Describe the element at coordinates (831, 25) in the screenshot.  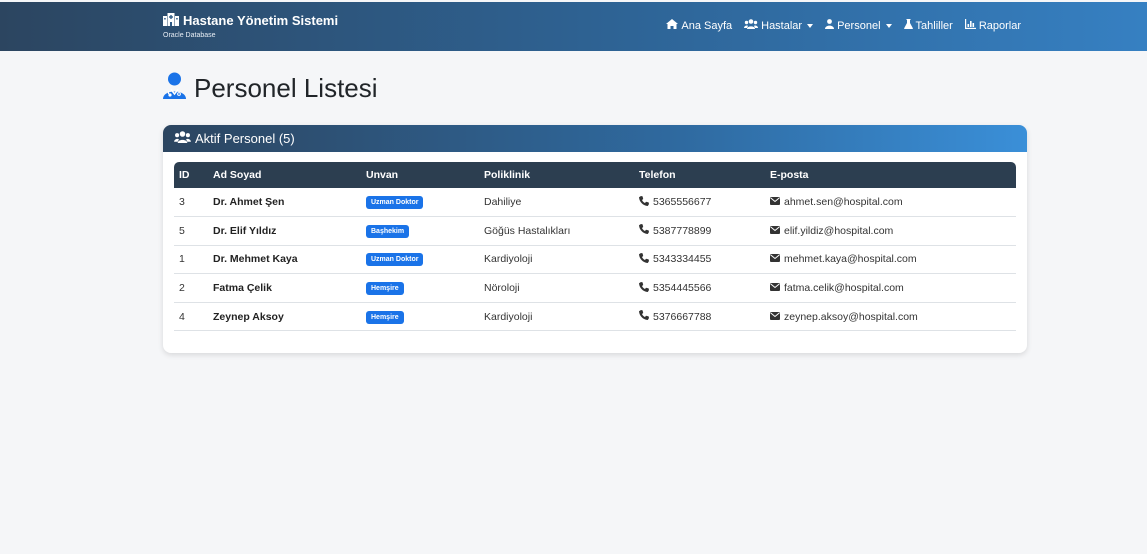
I see `user-icon` at that location.